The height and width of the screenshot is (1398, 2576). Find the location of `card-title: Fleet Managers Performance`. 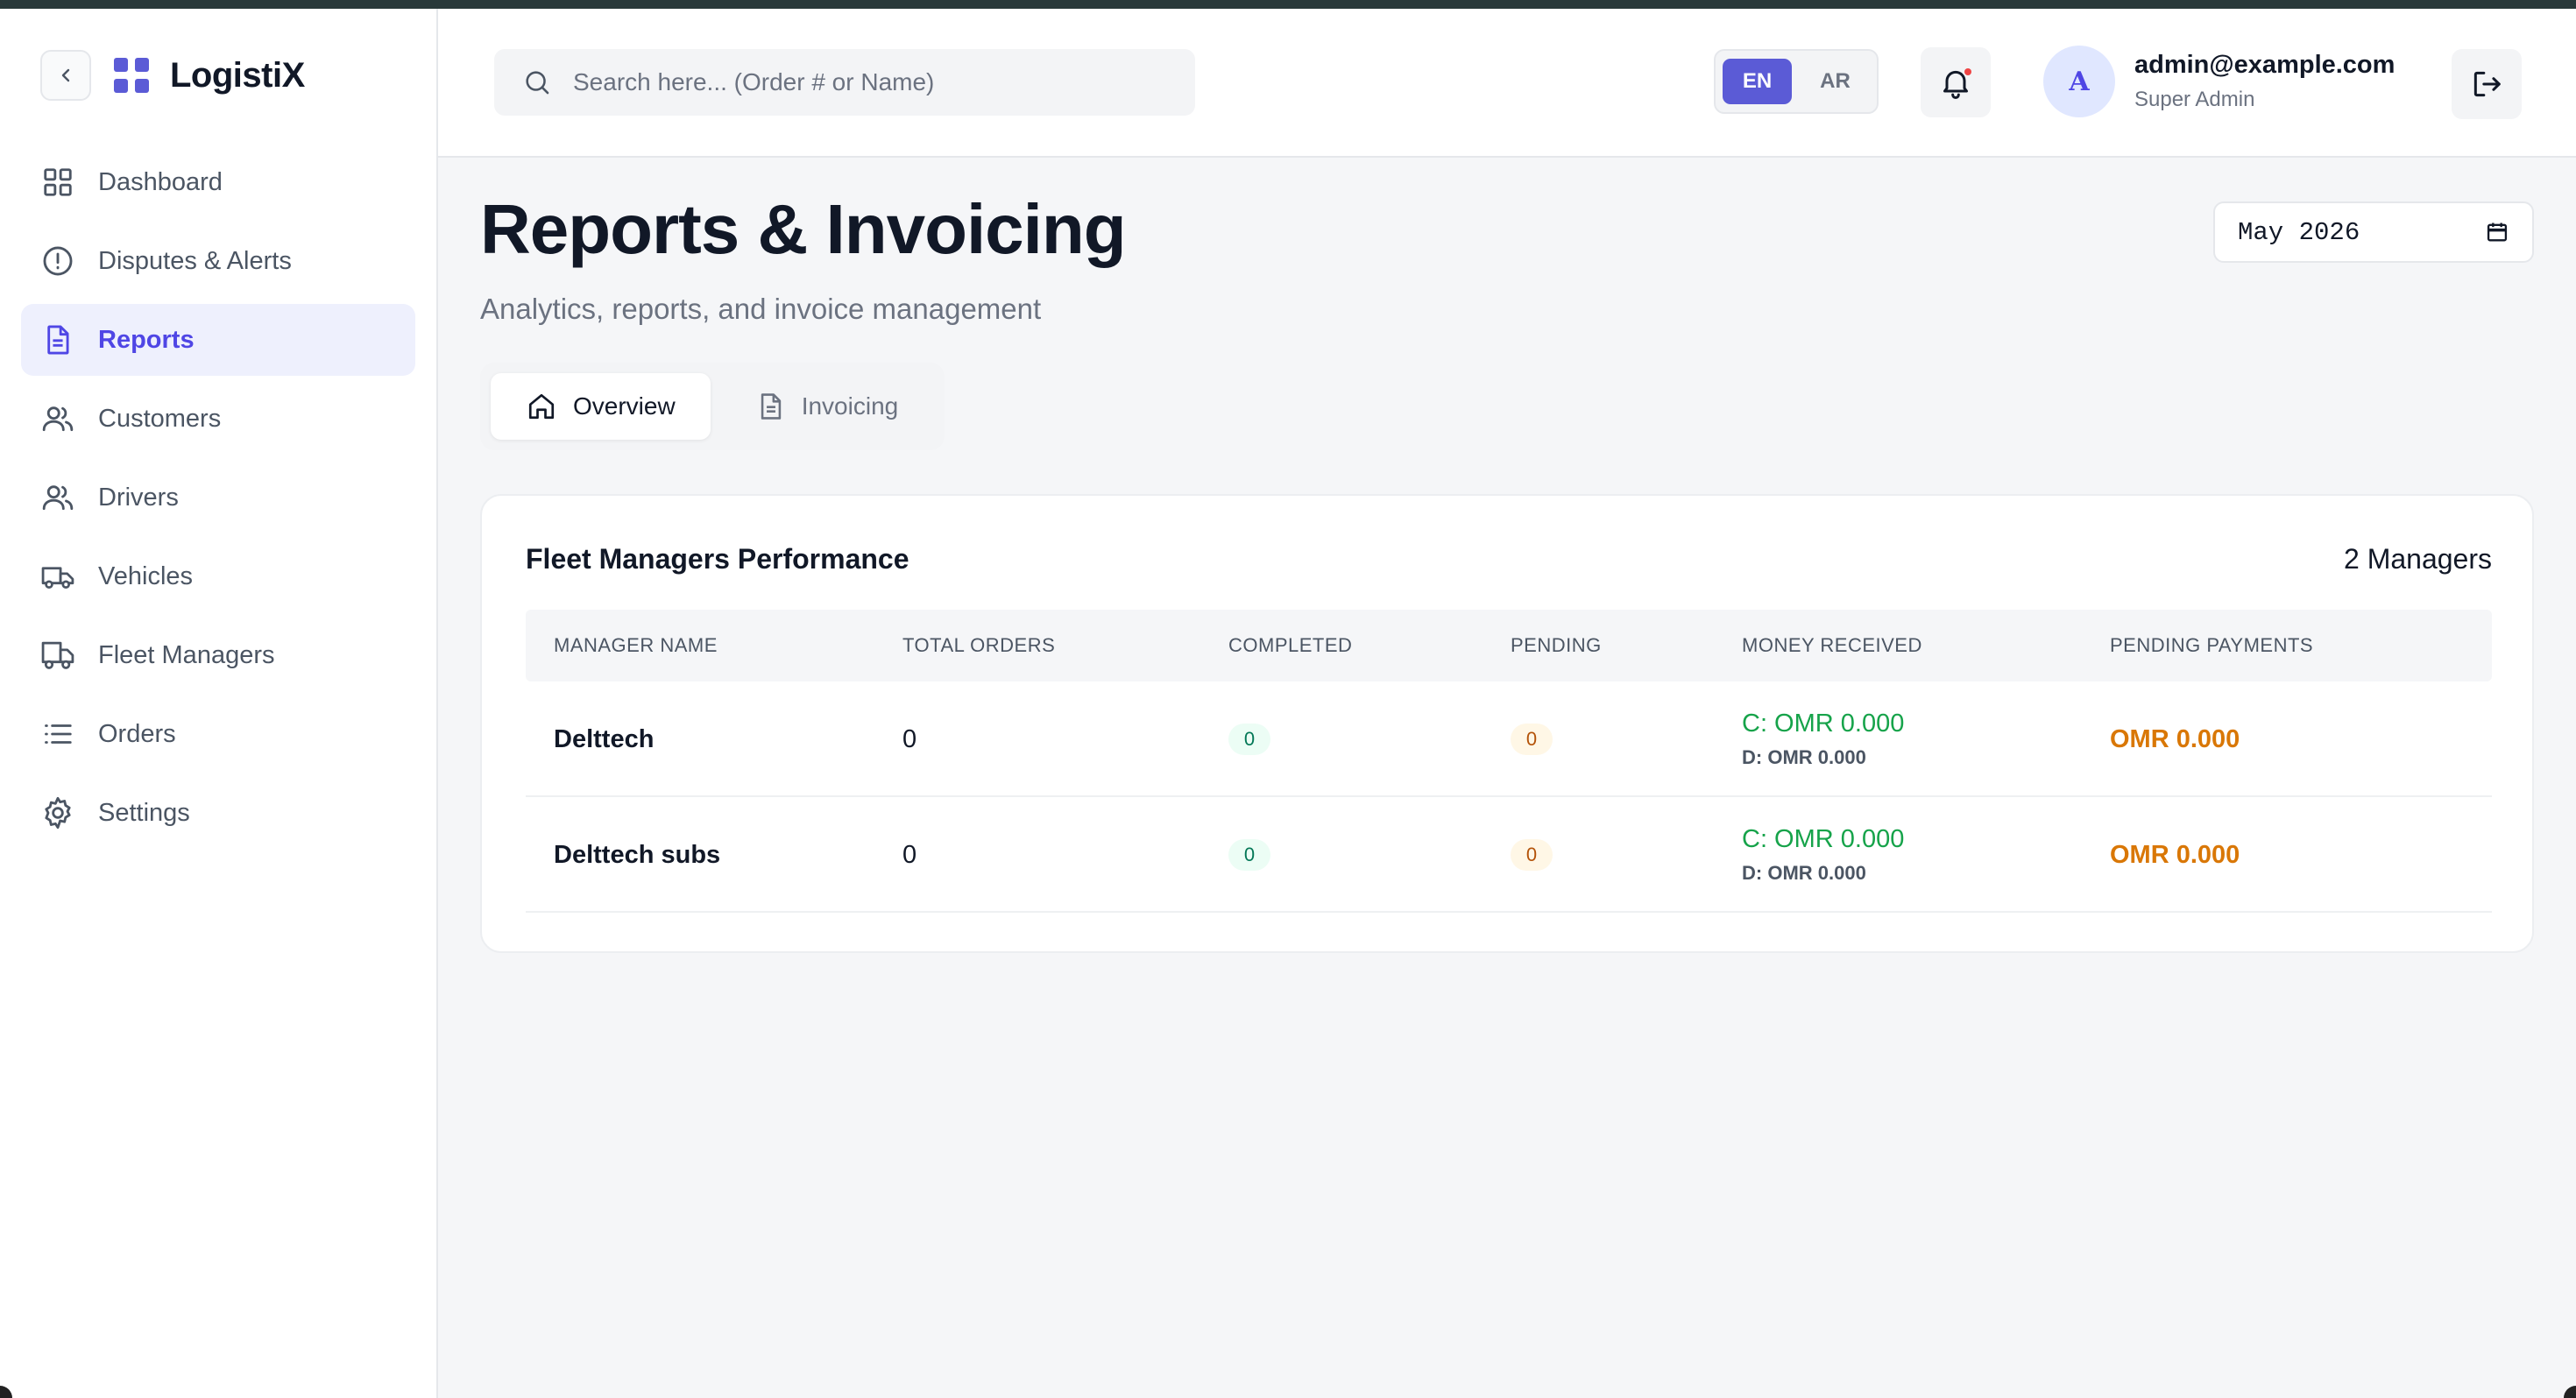

card-title: Fleet Managers Performance is located at coordinates (717, 559).